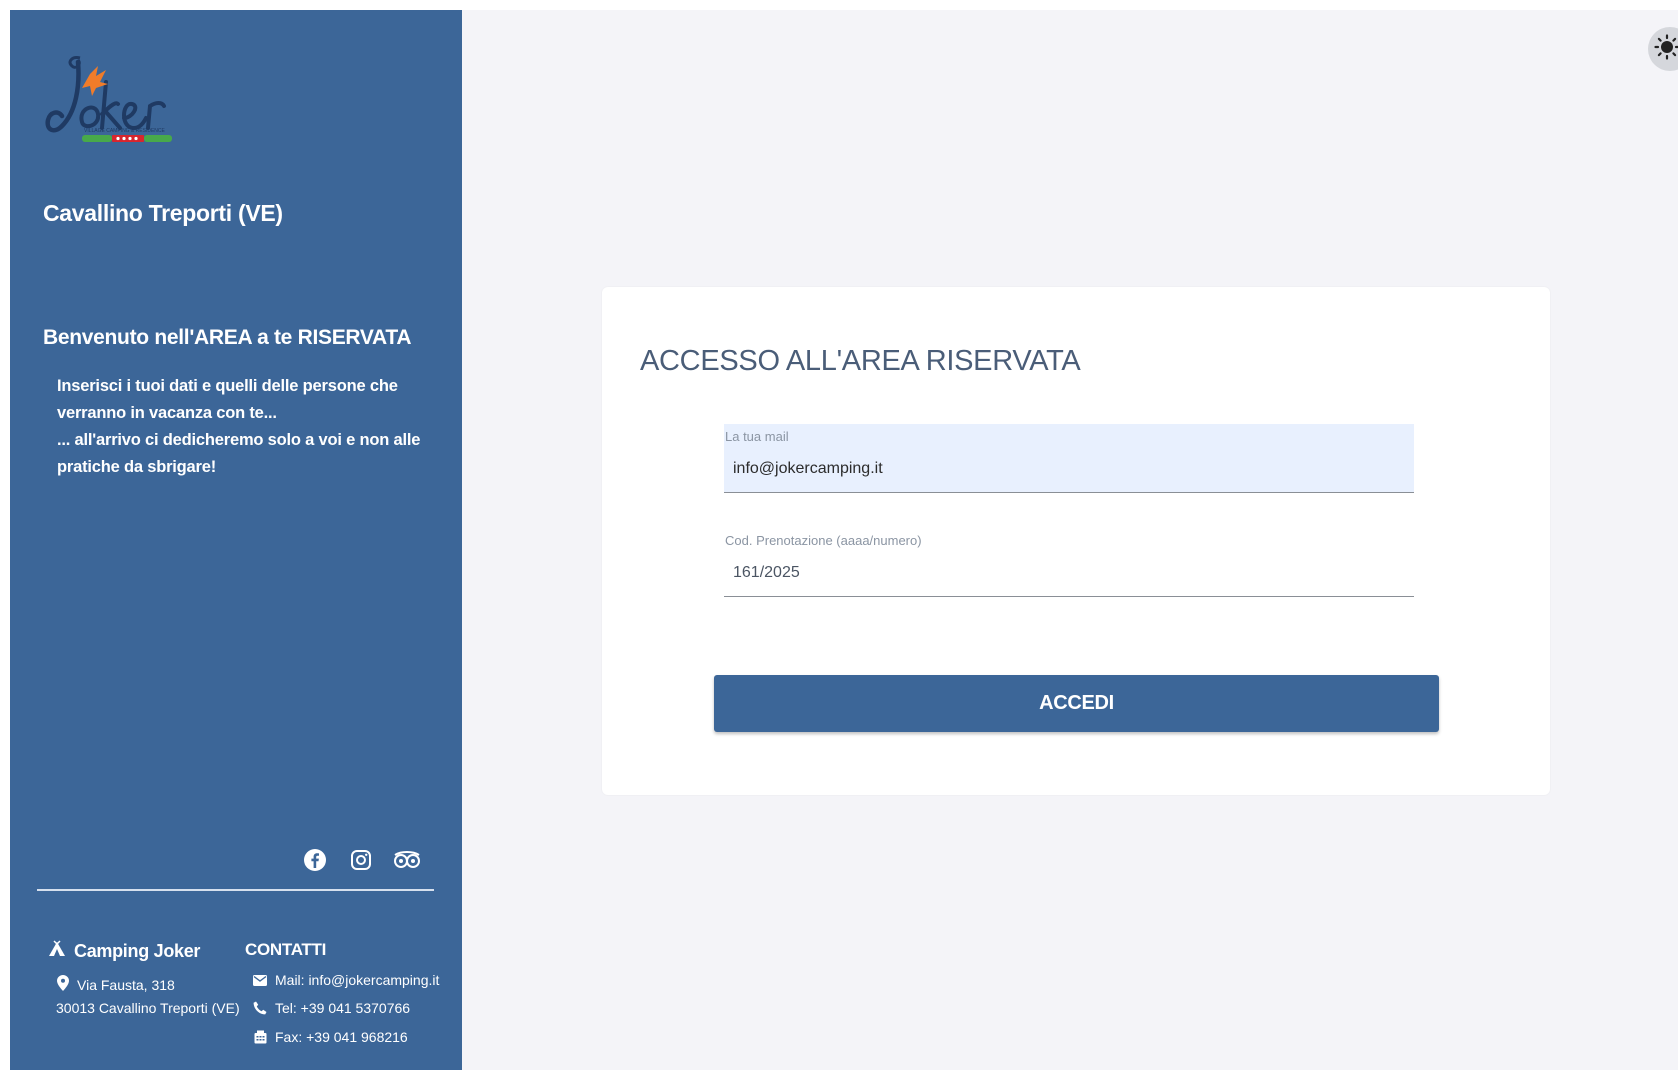  What do you see at coordinates (235, 890) in the screenshot?
I see `footer-divider` at bounding box center [235, 890].